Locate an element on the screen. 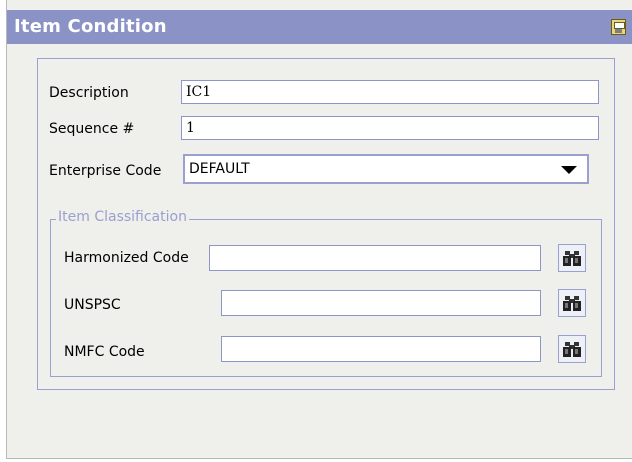 The height and width of the screenshot is (462, 632). save-icon-shutter is located at coordinates (618, 31).